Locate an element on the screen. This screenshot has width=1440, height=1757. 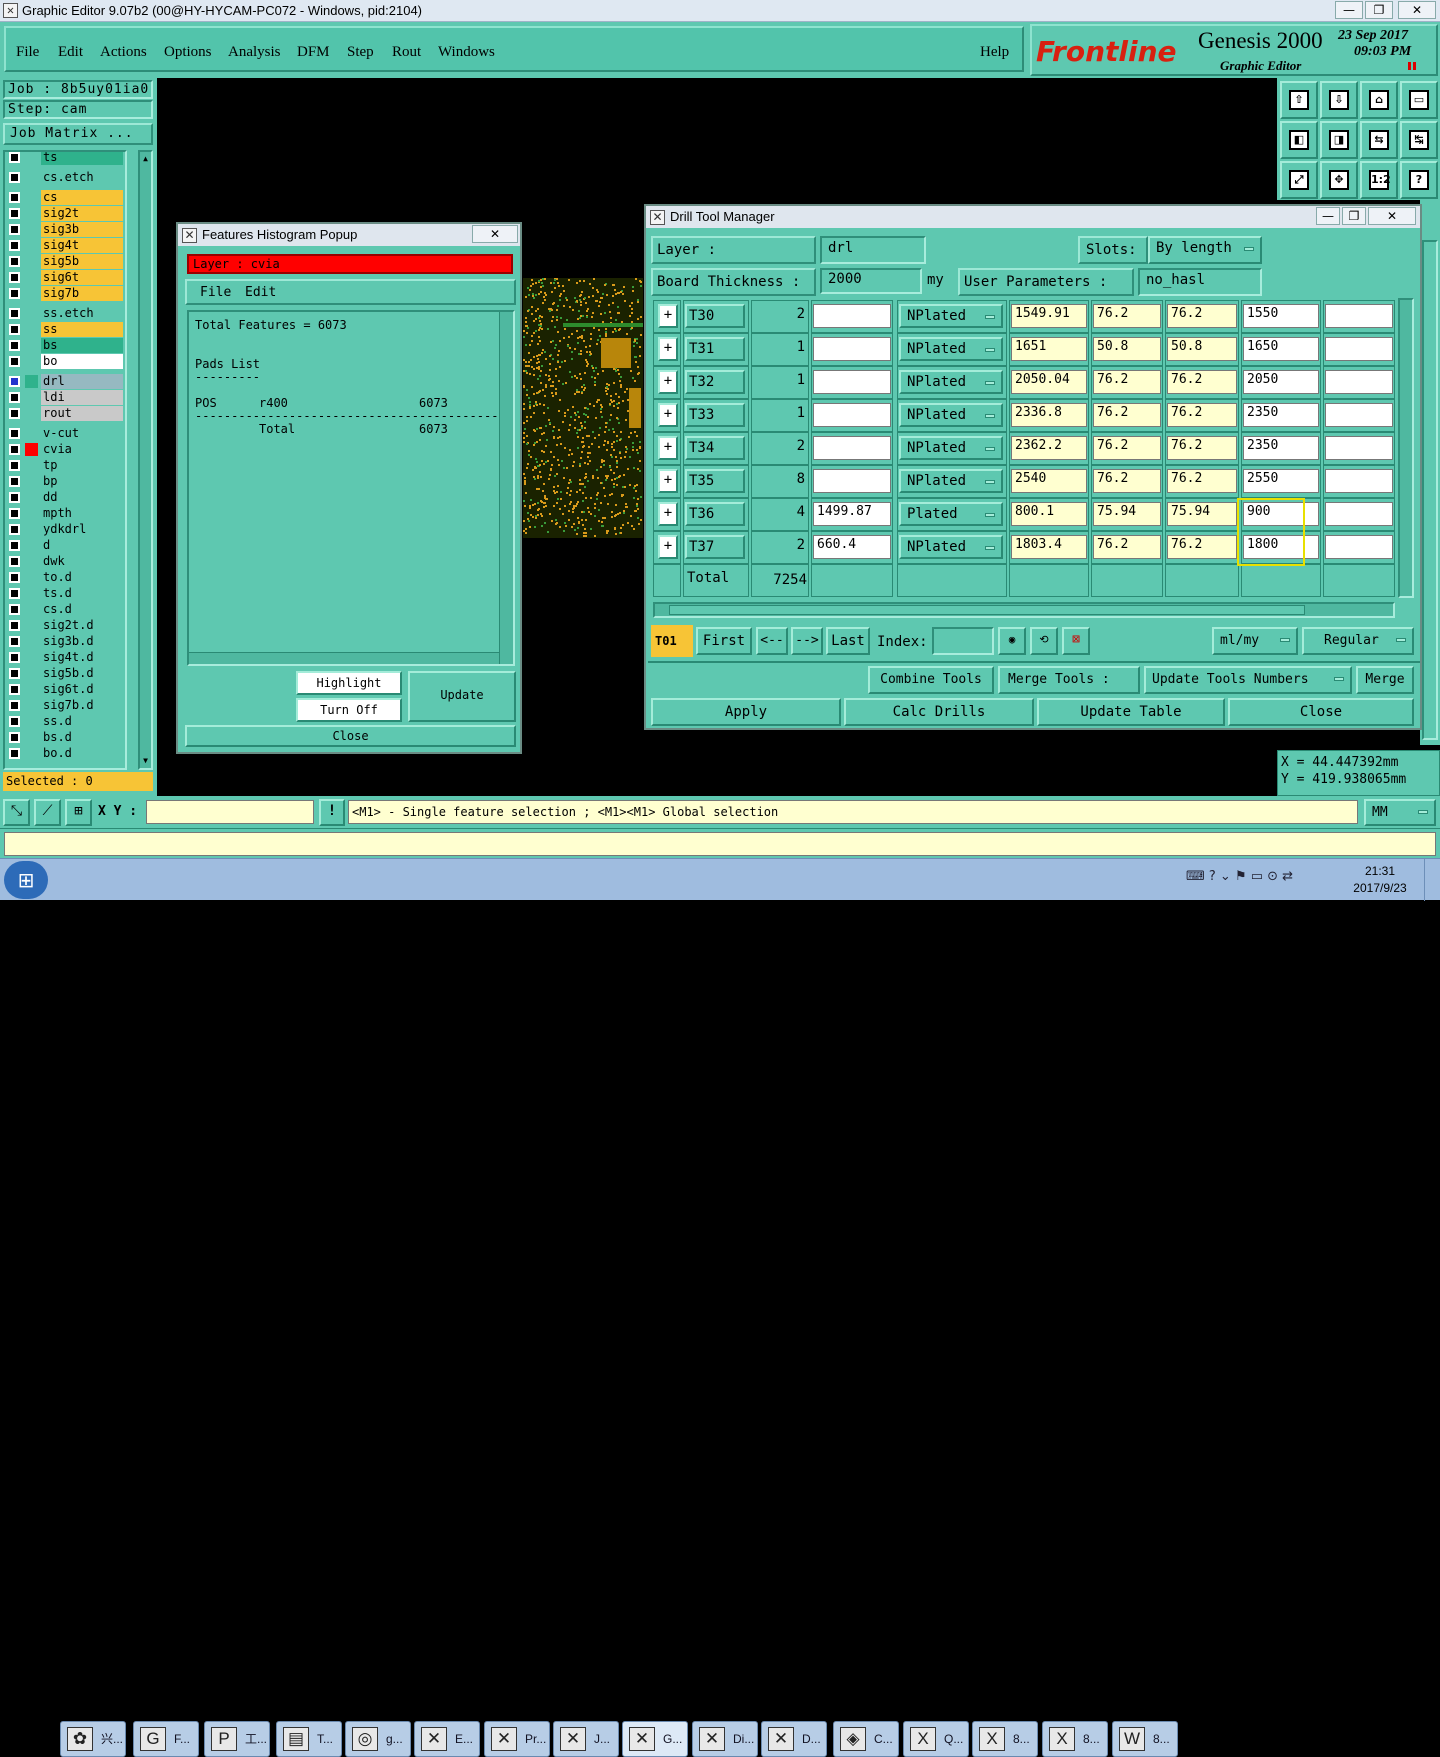
scale-12-icon: 1:2 is located at coordinates (1379, 180).